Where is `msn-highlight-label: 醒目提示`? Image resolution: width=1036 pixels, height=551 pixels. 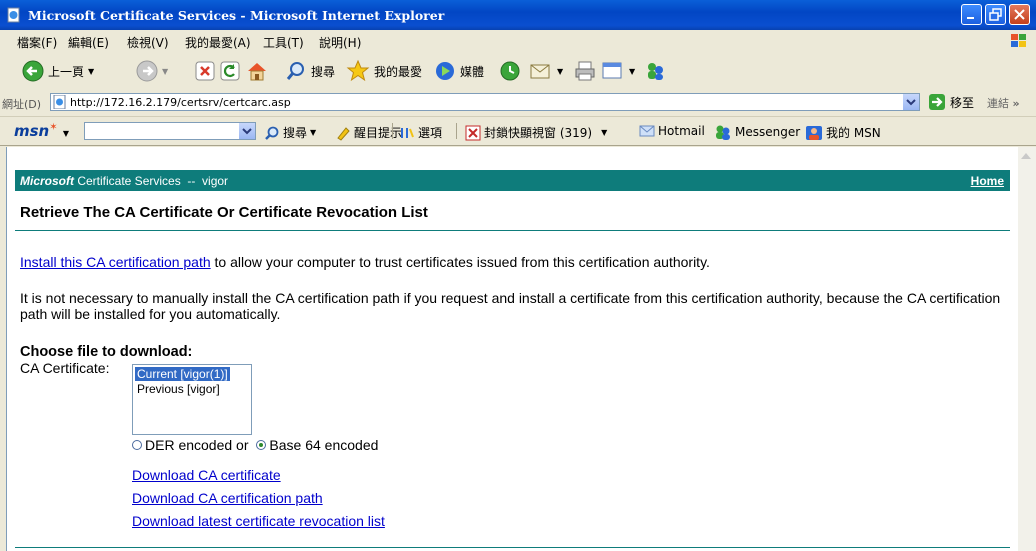
msn-highlight-label: 醒目提示 is located at coordinates (378, 133).